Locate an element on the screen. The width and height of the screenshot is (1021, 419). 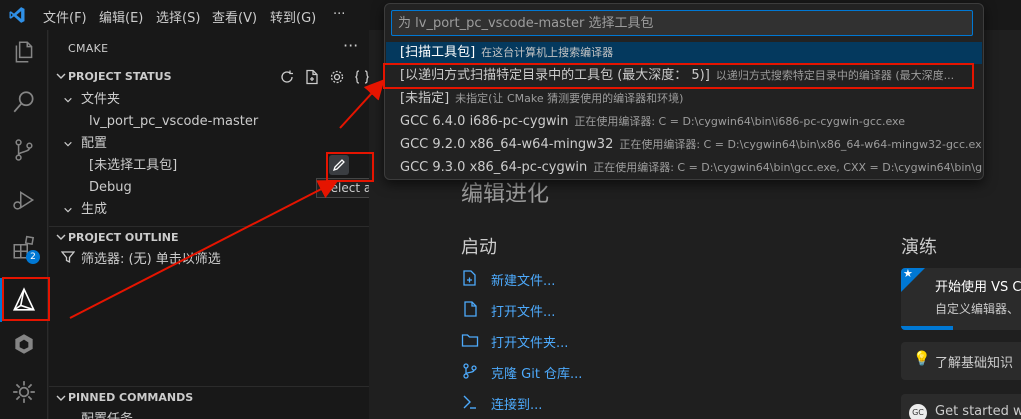
search-icon is located at coordinates (23, 102).